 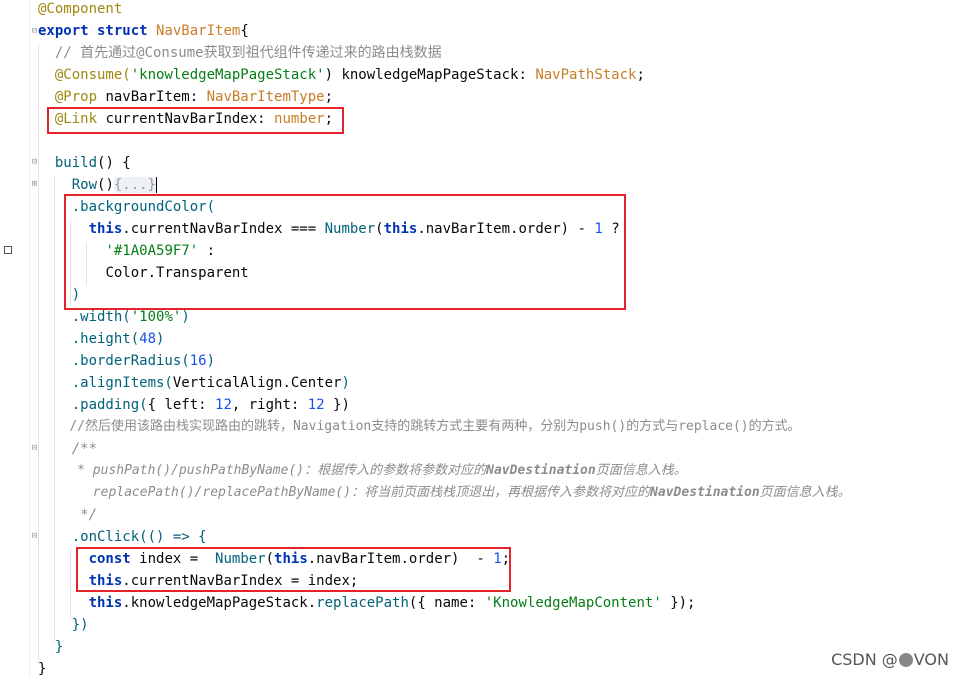 I want to click on decorator: @Component, so click(x=80, y=9).